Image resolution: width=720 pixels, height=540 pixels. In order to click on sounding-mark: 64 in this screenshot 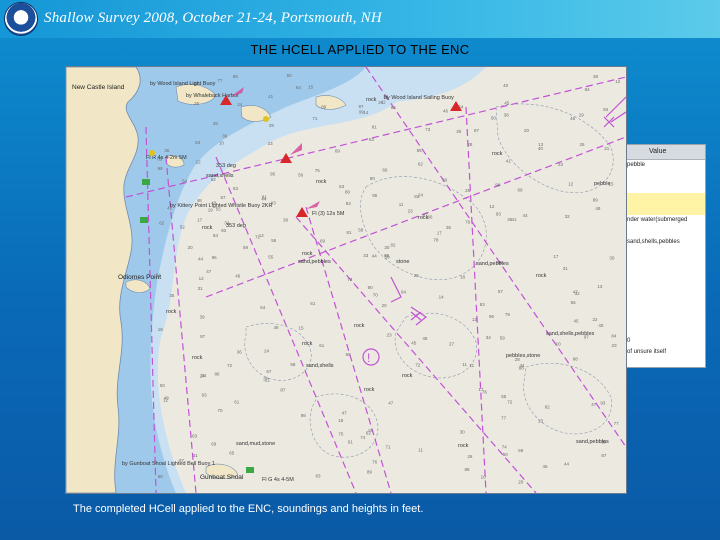, I will do `click(394, 107)`.